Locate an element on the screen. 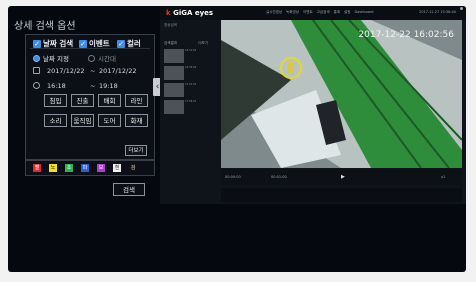  menu-item: 설정 is located at coordinates (347, 12).